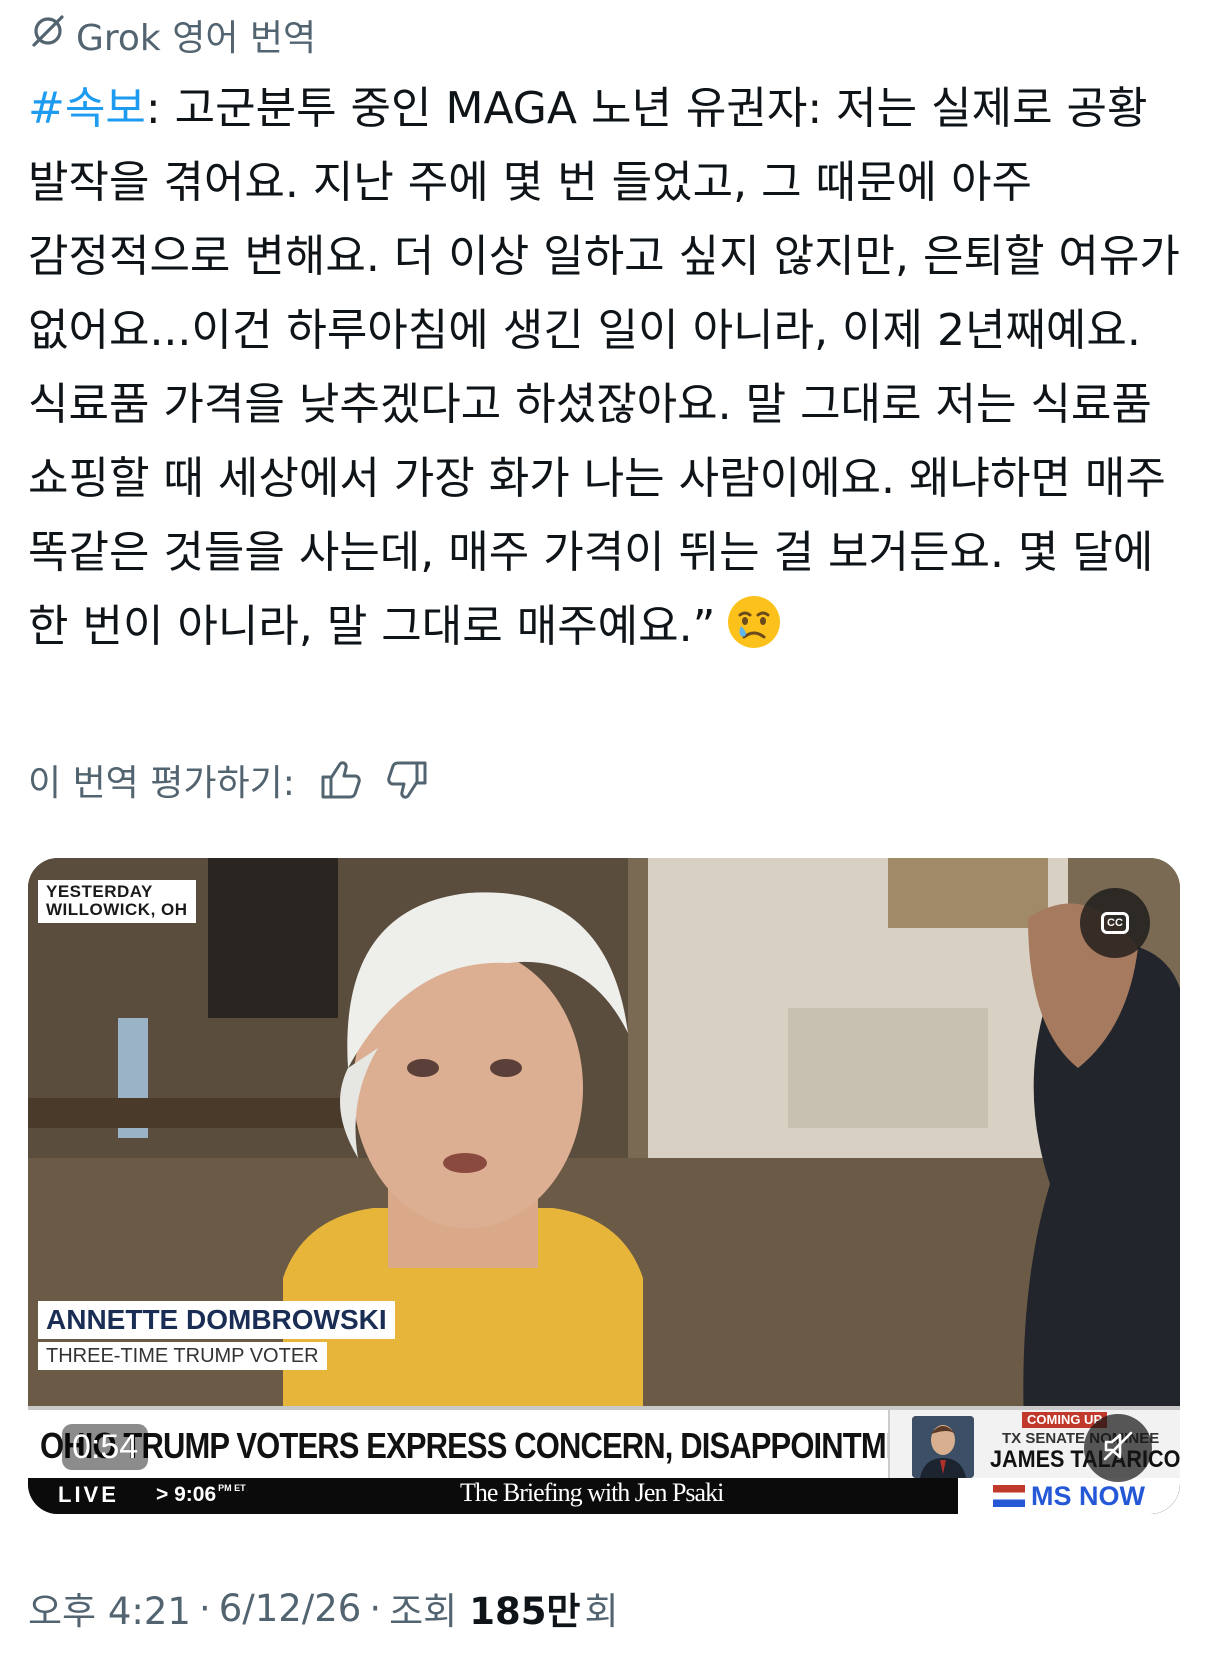  I want to click on thumbs-down-icon, so click(408, 780).